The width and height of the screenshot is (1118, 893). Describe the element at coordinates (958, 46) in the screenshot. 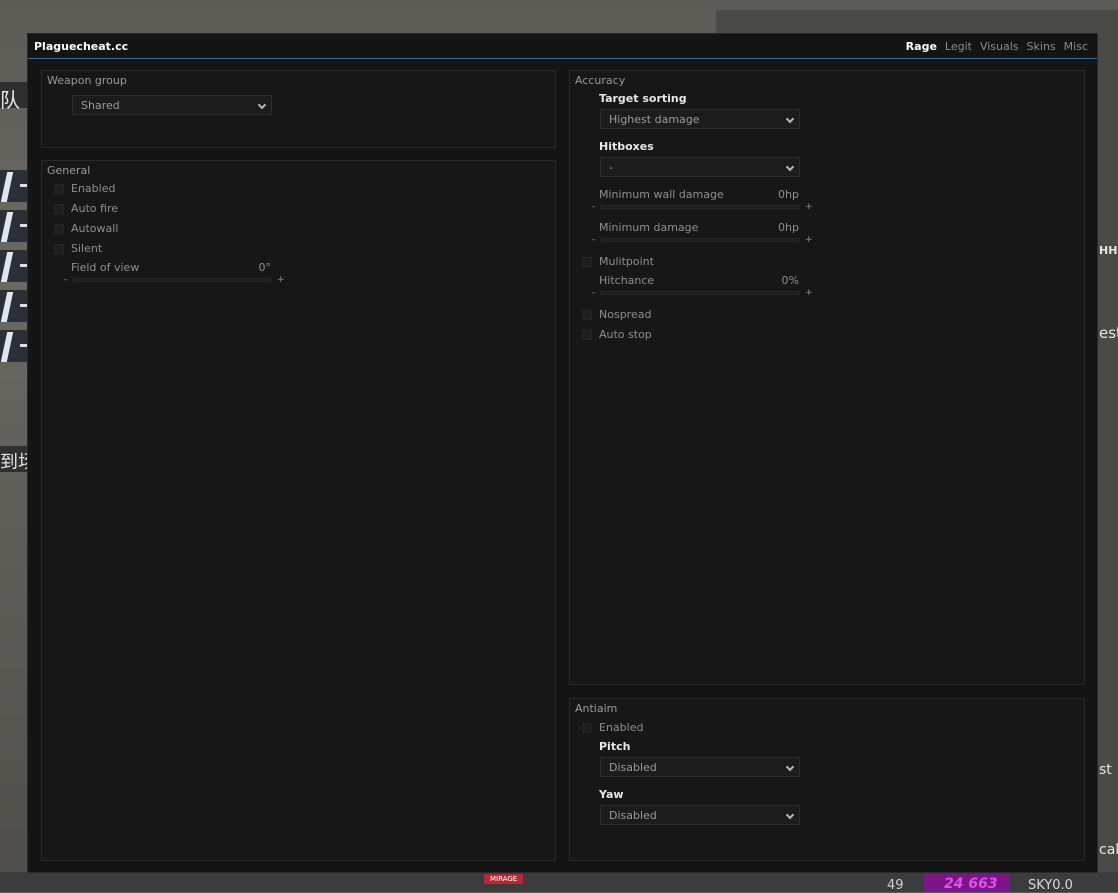

I see `tab-legit: Legit` at that location.